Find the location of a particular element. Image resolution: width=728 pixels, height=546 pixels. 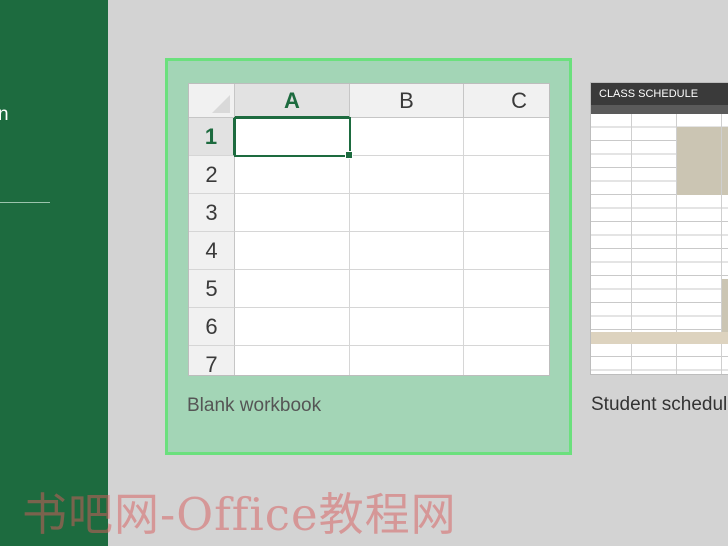

sidebar-divider is located at coordinates (25, 202).